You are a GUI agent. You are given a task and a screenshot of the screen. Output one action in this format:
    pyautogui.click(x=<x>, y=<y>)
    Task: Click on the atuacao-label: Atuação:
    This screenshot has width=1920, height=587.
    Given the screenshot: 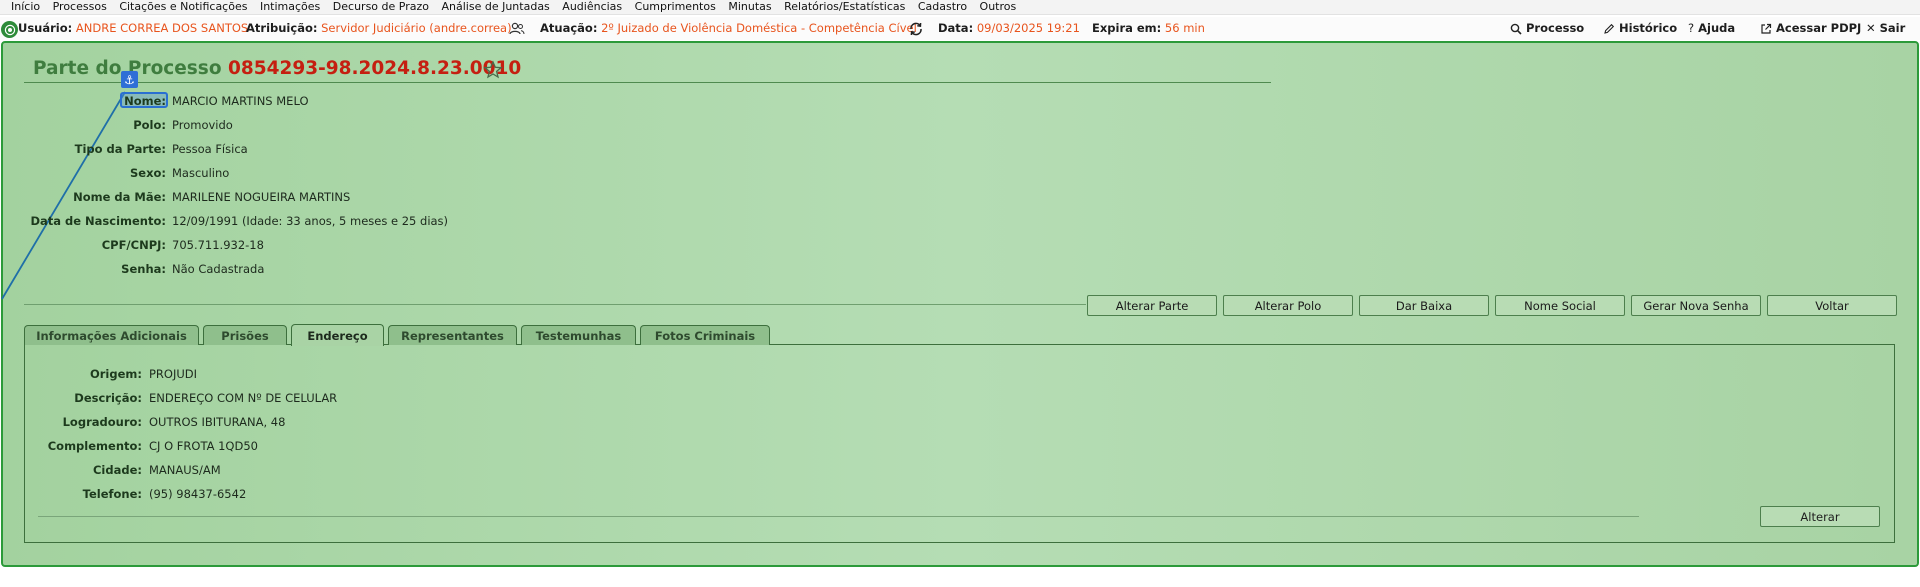 What is the action you would take?
    pyautogui.click(x=569, y=28)
    